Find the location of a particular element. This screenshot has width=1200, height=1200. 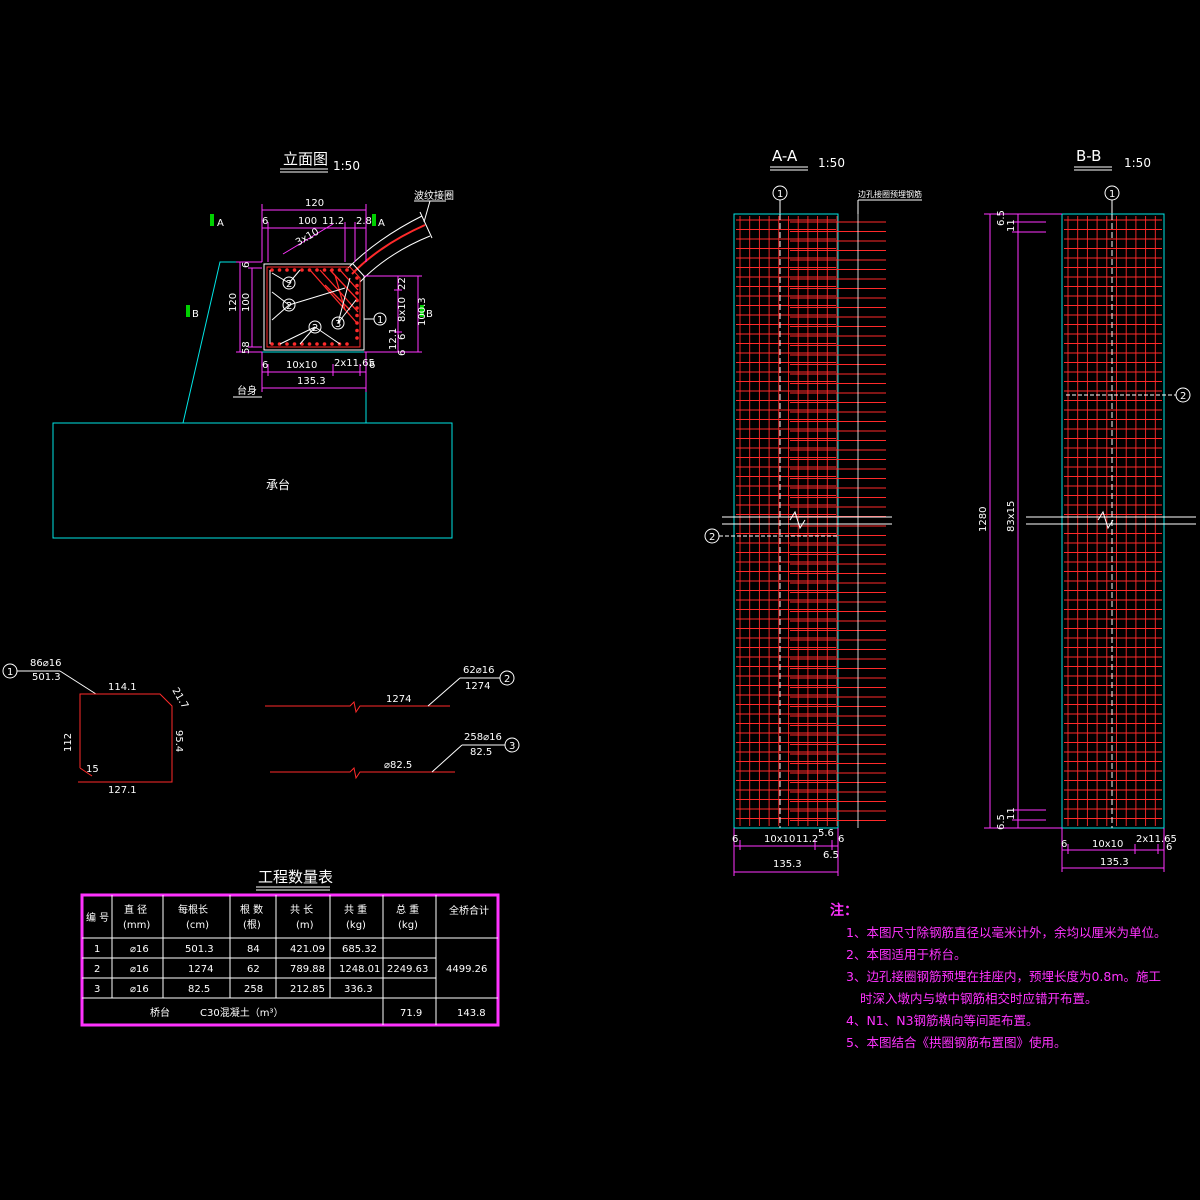

aa-dim-c: 11.2 is located at coordinates (807, 839).